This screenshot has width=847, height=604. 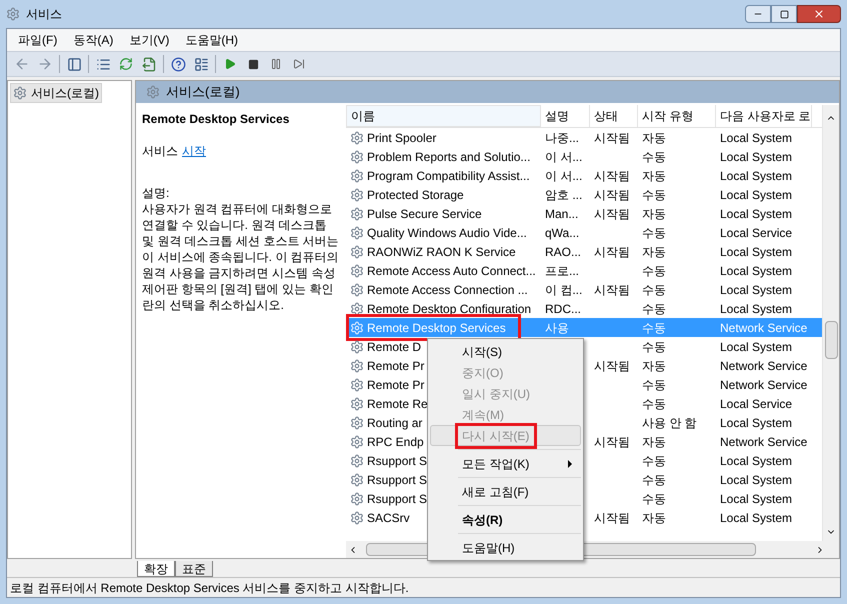 I want to click on maximize-icon, so click(x=784, y=14).